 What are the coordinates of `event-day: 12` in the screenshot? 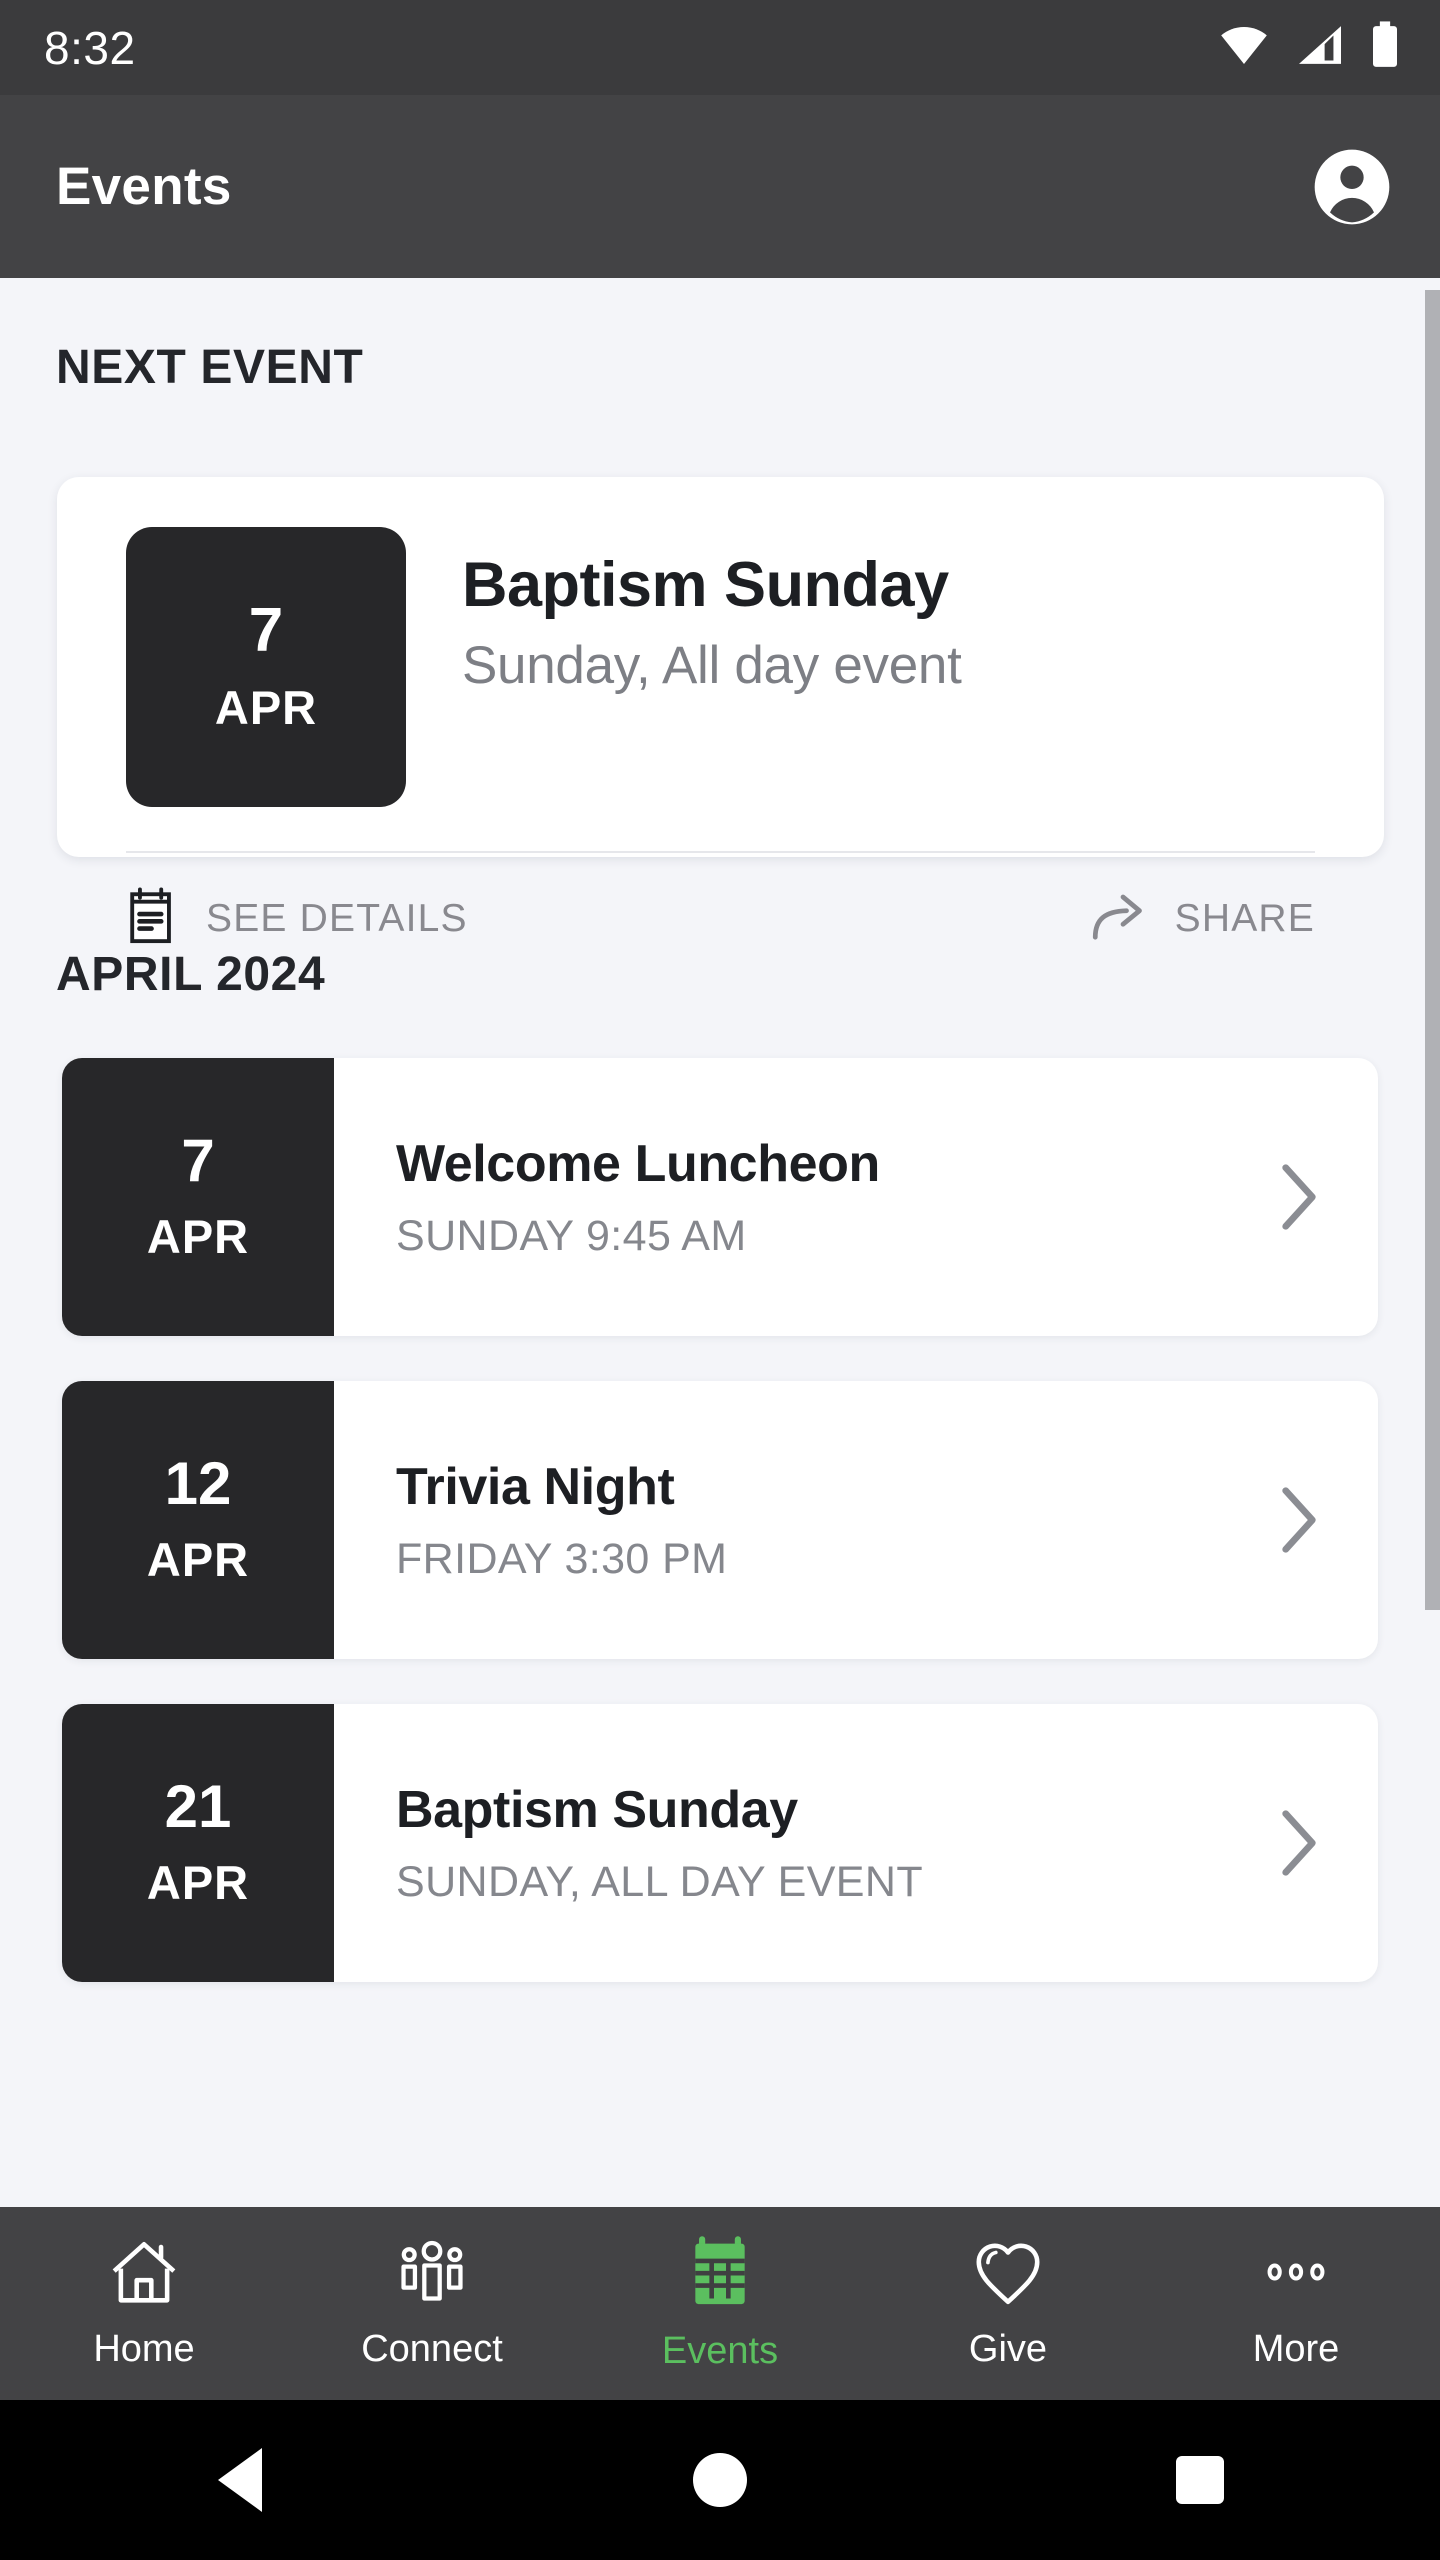 It's located at (198, 1483).